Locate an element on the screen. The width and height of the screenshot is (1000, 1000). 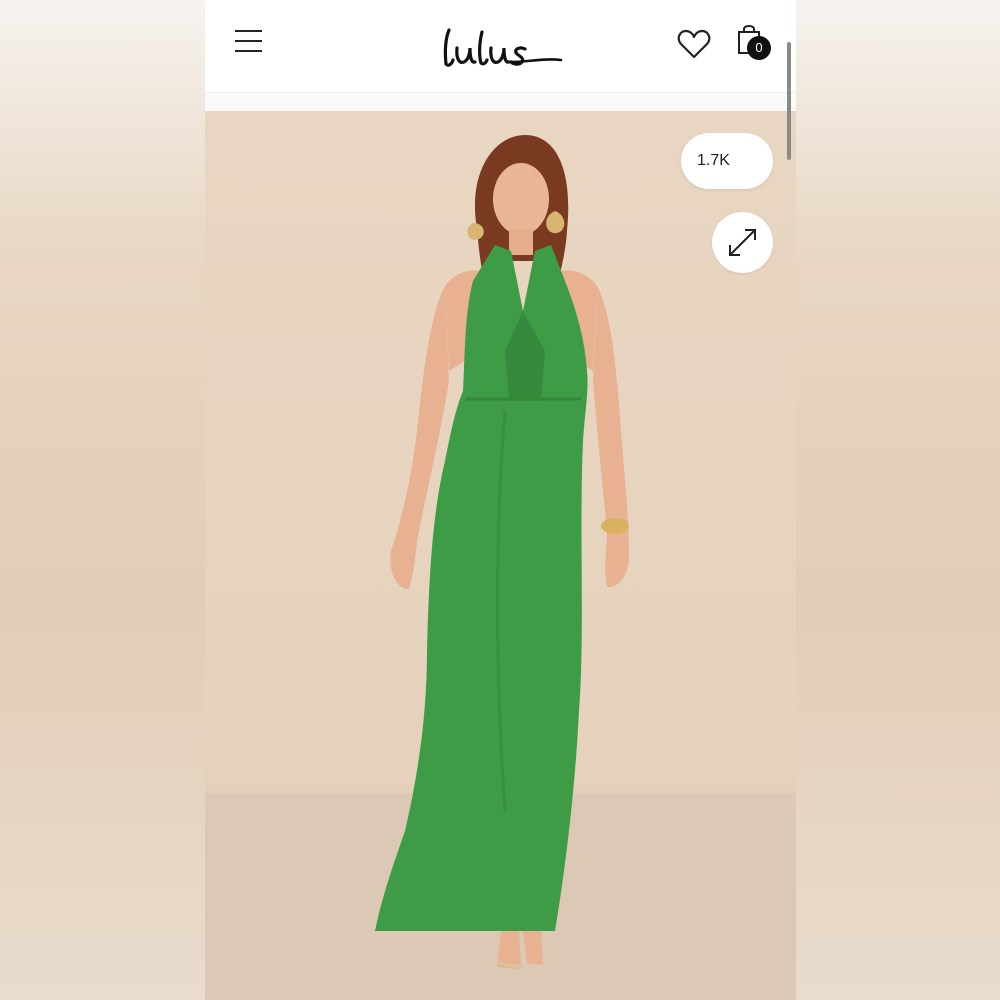
brand-logo is located at coordinates (502, 45).